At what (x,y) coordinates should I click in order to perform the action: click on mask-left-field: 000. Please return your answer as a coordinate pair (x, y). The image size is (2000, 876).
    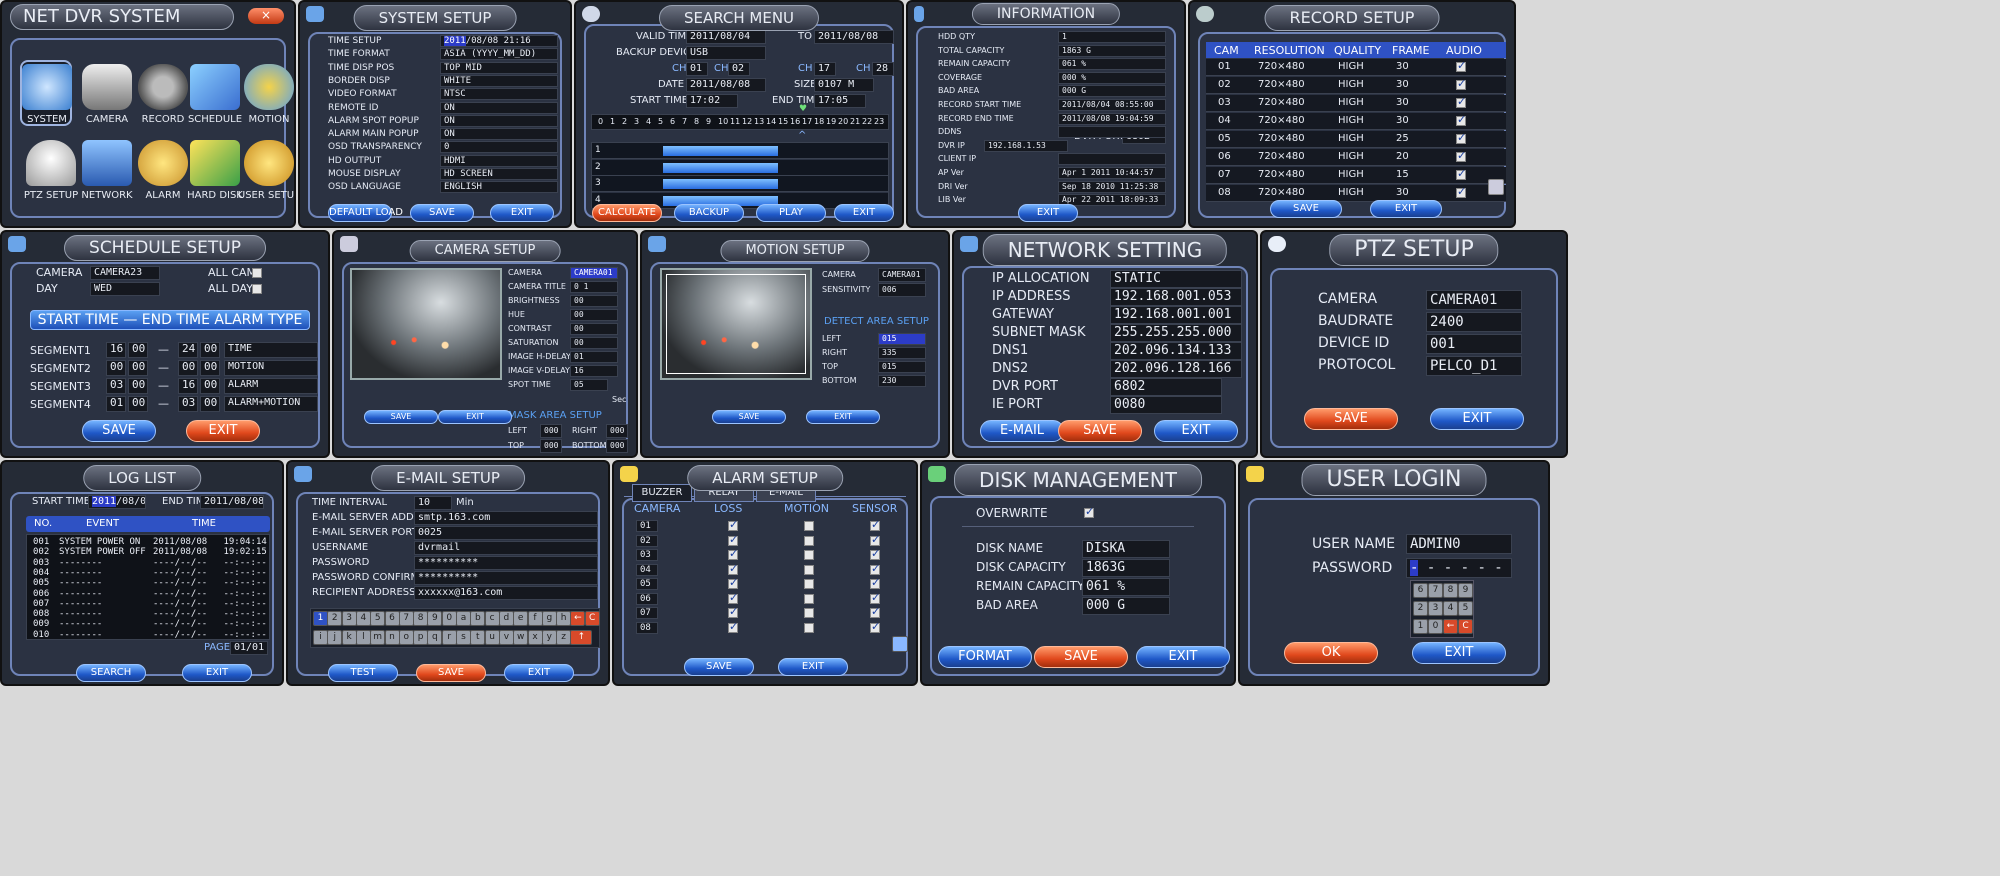
    Looking at the image, I should click on (551, 431).